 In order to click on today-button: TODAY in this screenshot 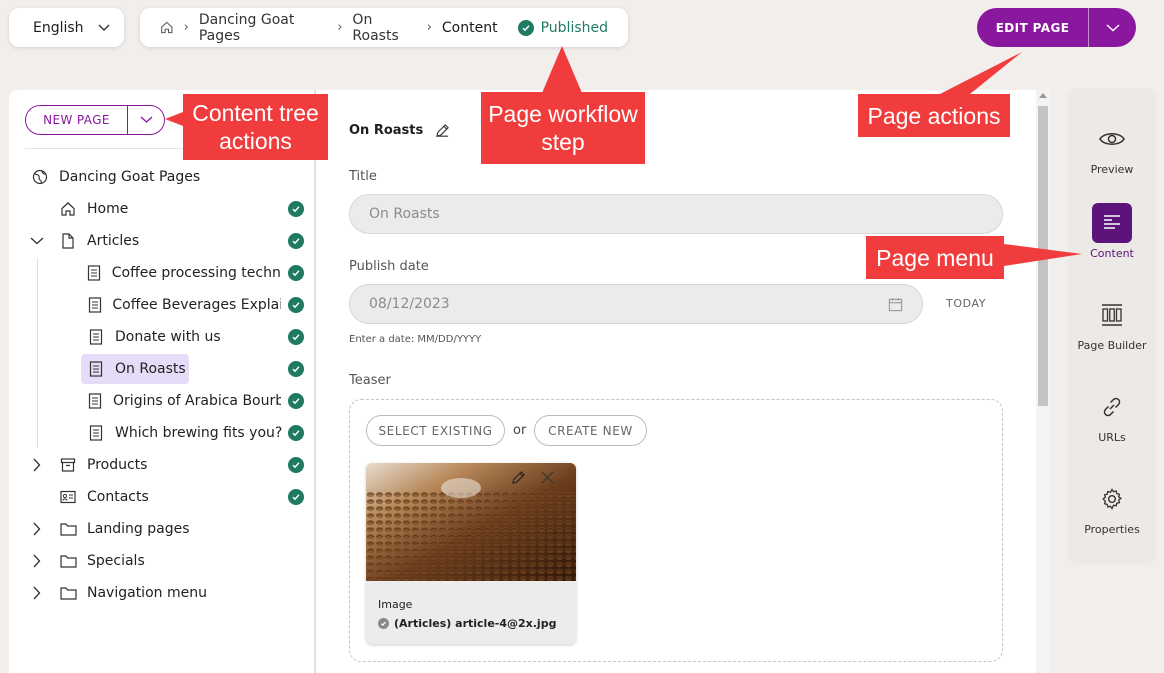, I will do `click(966, 303)`.